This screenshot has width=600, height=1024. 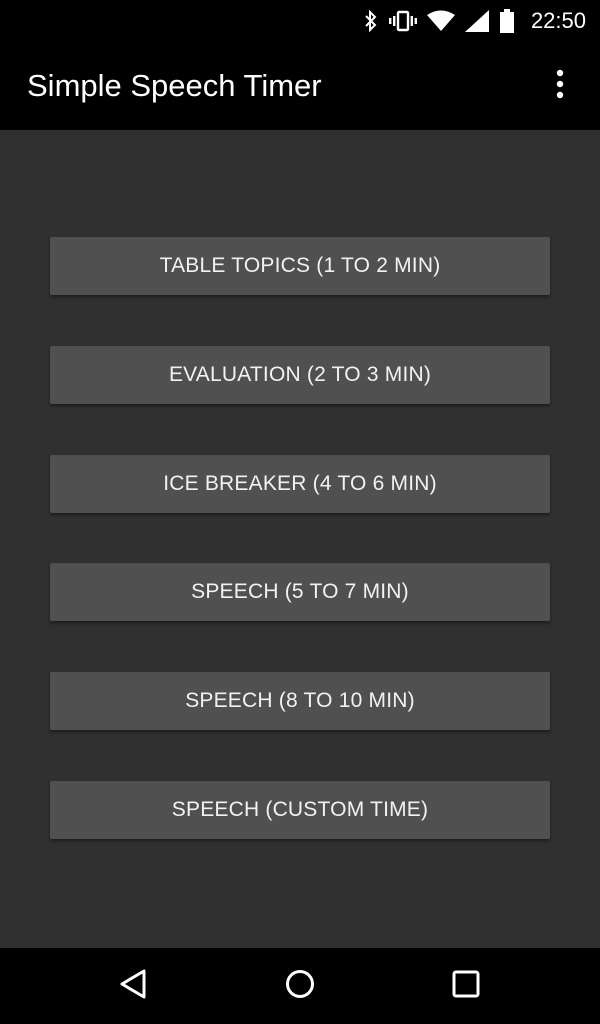 What do you see at coordinates (507, 21) in the screenshot?
I see `battery-icon` at bounding box center [507, 21].